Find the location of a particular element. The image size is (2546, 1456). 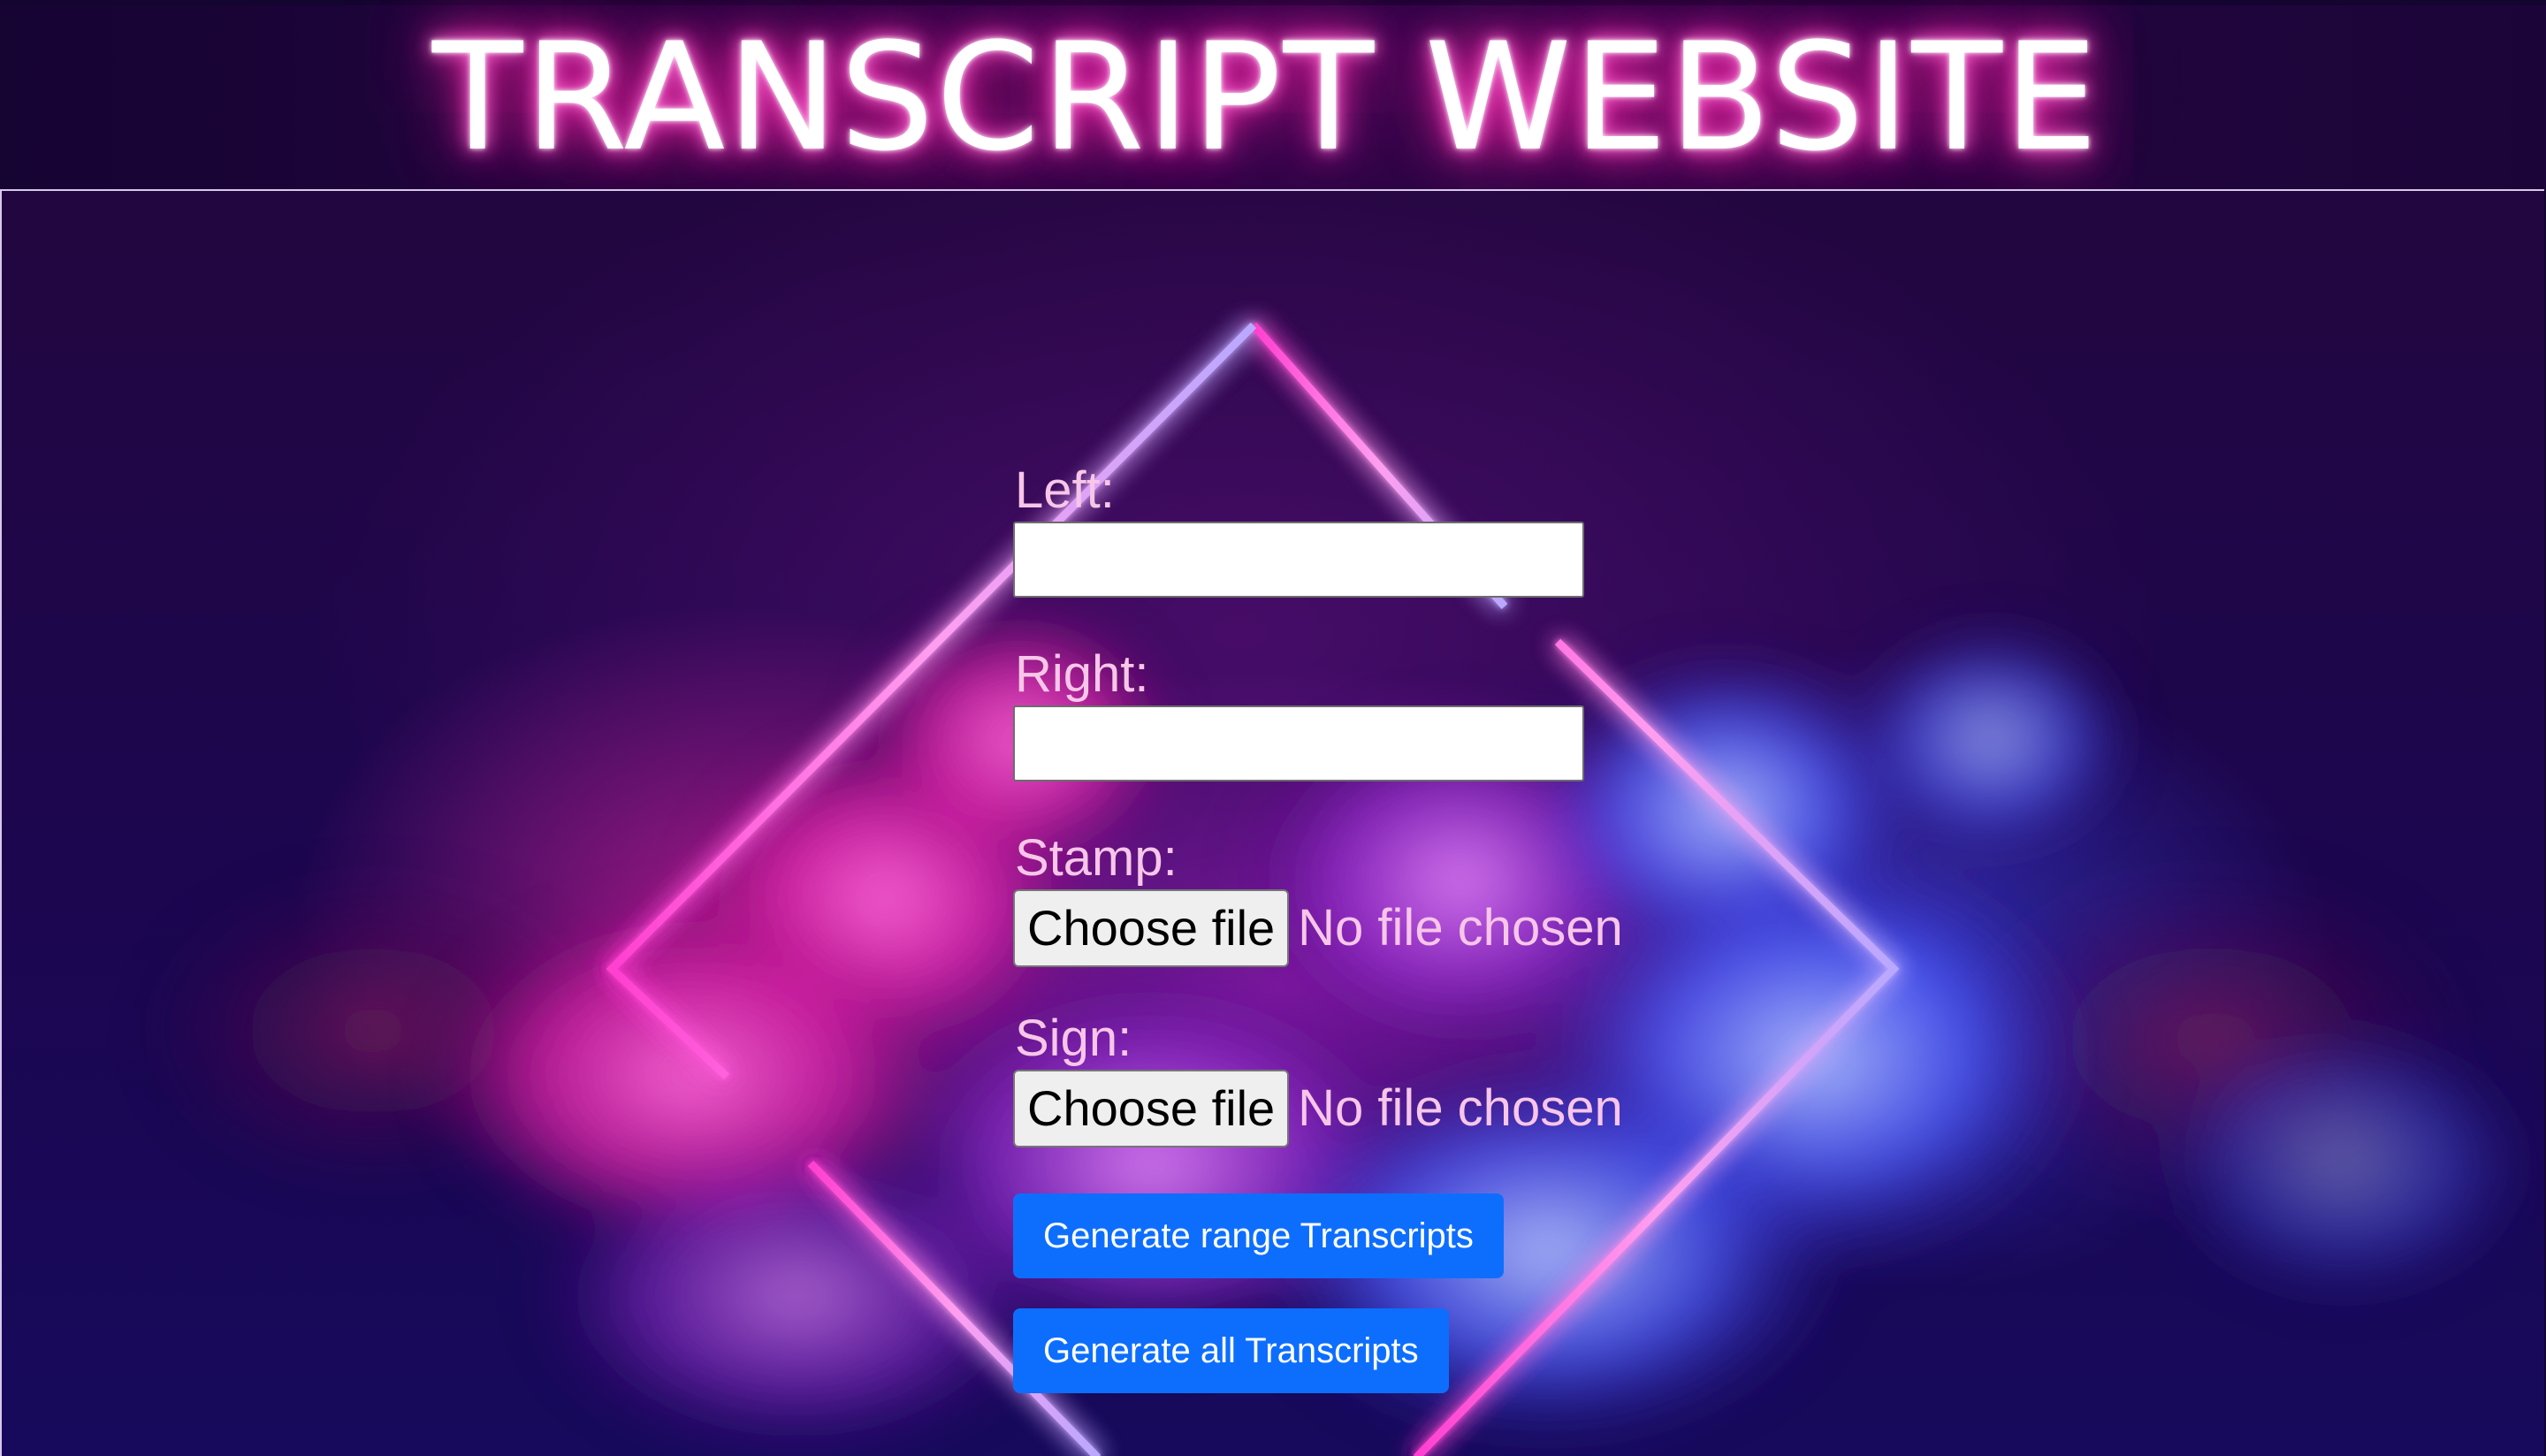

sign-file-status: No file chosen is located at coordinates (1460, 1108).